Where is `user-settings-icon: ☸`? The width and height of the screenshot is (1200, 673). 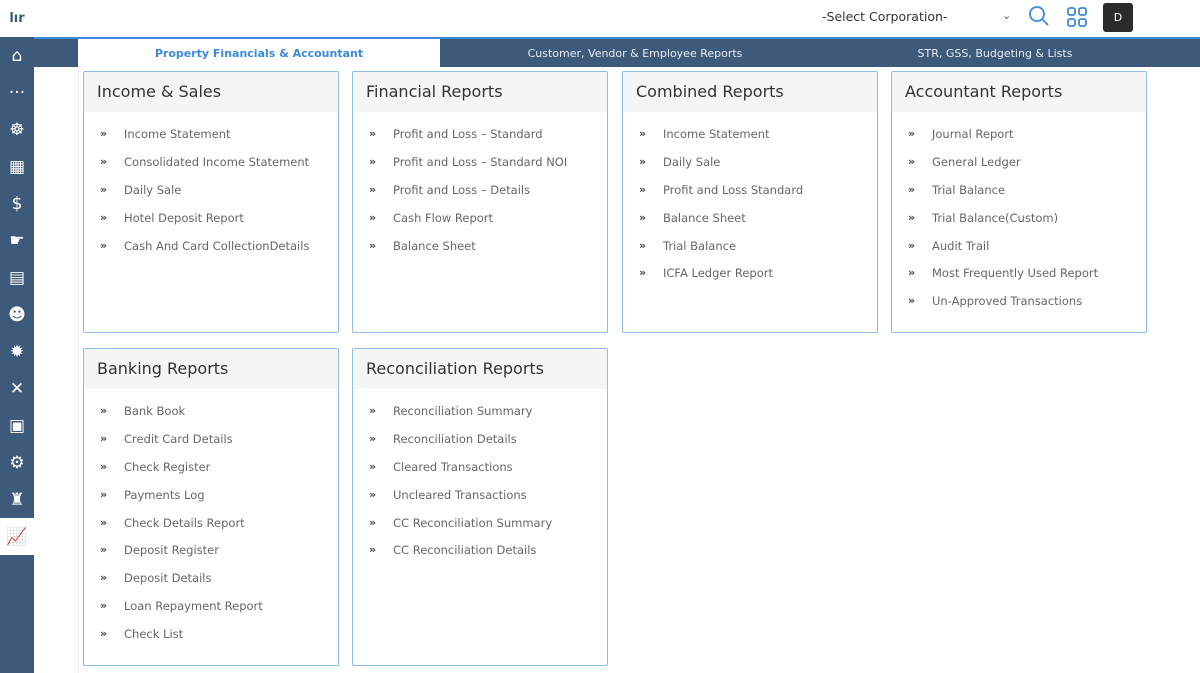 user-settings-icon: ☸ is located at coordinates (17, 129).